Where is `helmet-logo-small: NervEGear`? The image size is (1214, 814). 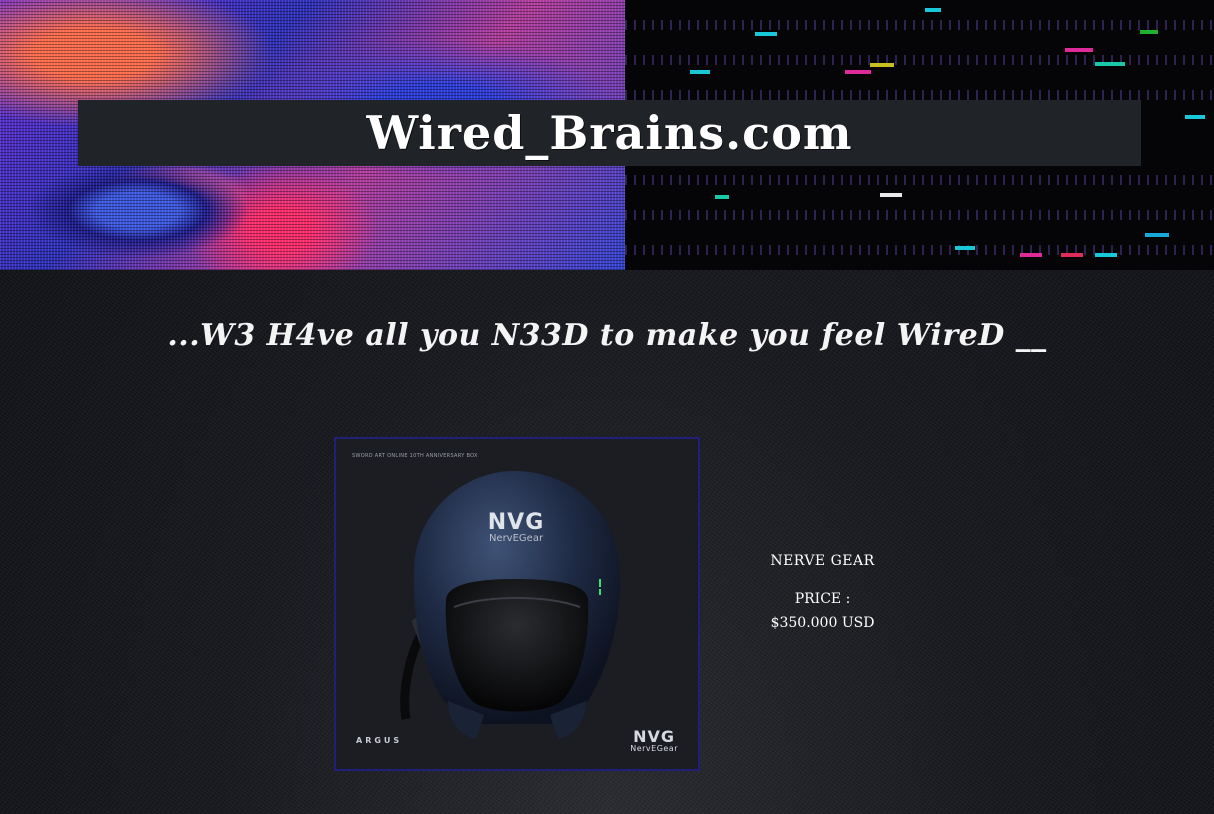 helmet-logo-small: NervEGear is located at coordinates (516, 538).